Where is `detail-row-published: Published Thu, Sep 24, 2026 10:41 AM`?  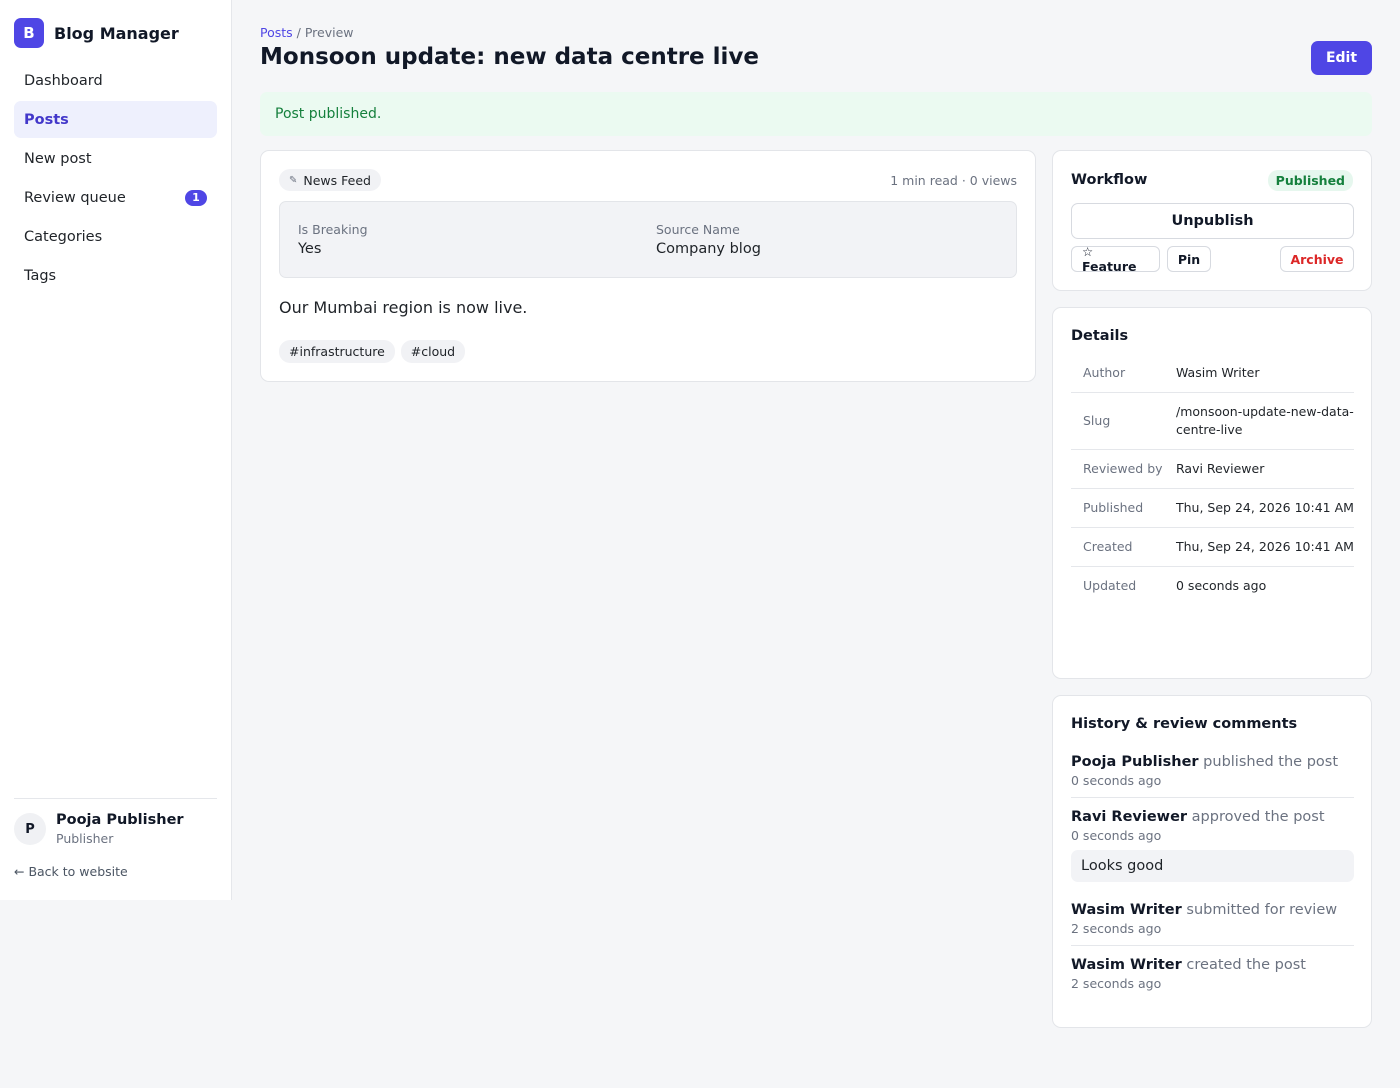 detail-row-published: Published Thu, Sep 24, 2026 10:41 AM is located at coordinates (1212, 508).